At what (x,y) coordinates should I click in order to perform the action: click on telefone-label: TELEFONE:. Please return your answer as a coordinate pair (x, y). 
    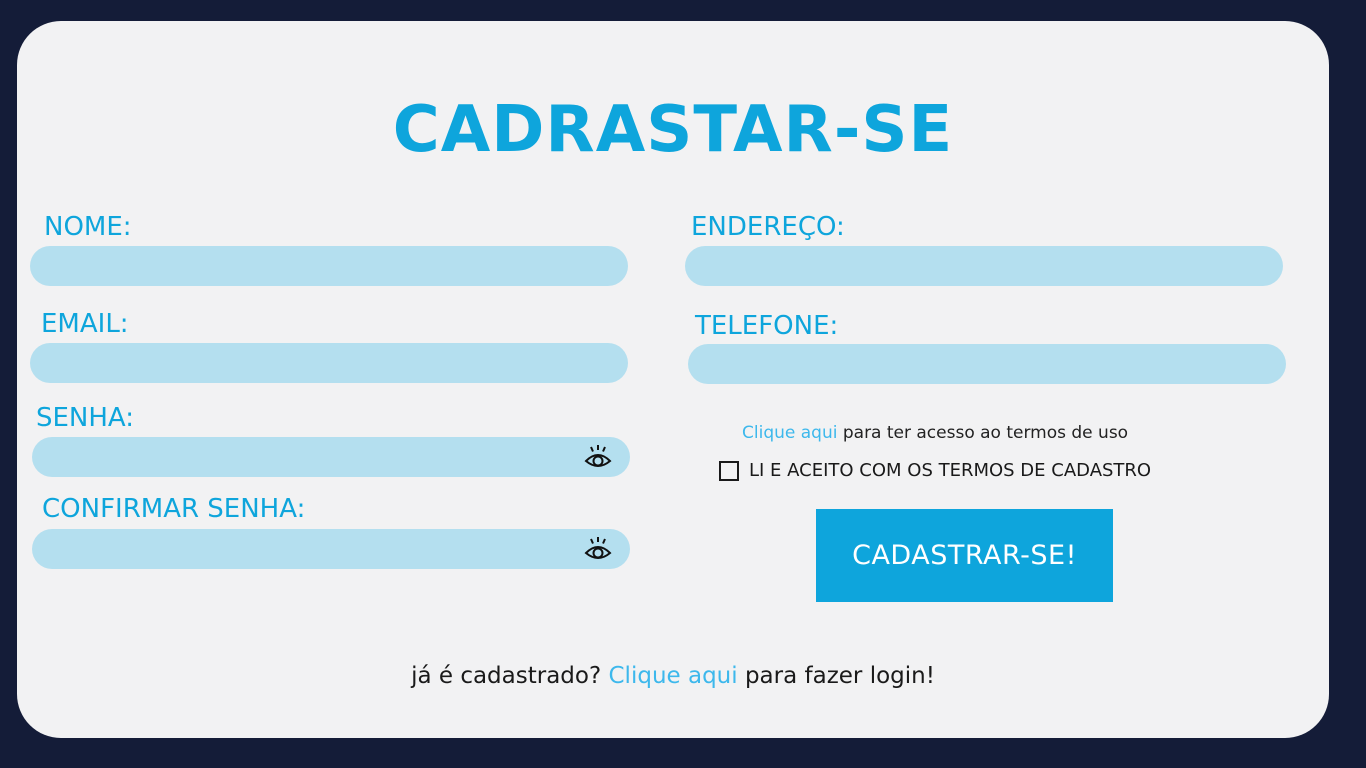
    Looking at the image, I should click on (767, 326).